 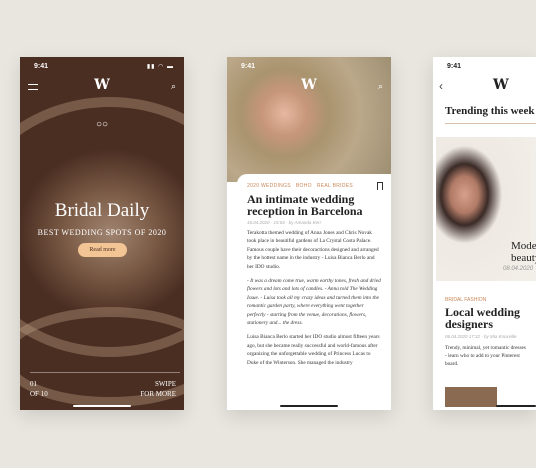 What do you see at coordinates (490, 111) in the screenshot?
I see `section-title: Trending this week` at bounding box center [490, 111].